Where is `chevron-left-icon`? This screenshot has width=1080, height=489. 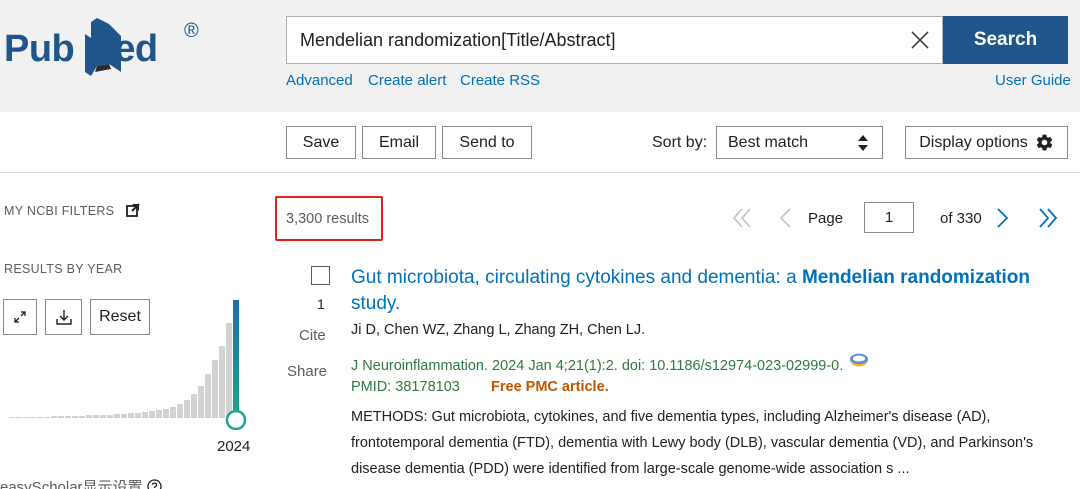 chevron-left-icon is located at coordinates (785, 218).